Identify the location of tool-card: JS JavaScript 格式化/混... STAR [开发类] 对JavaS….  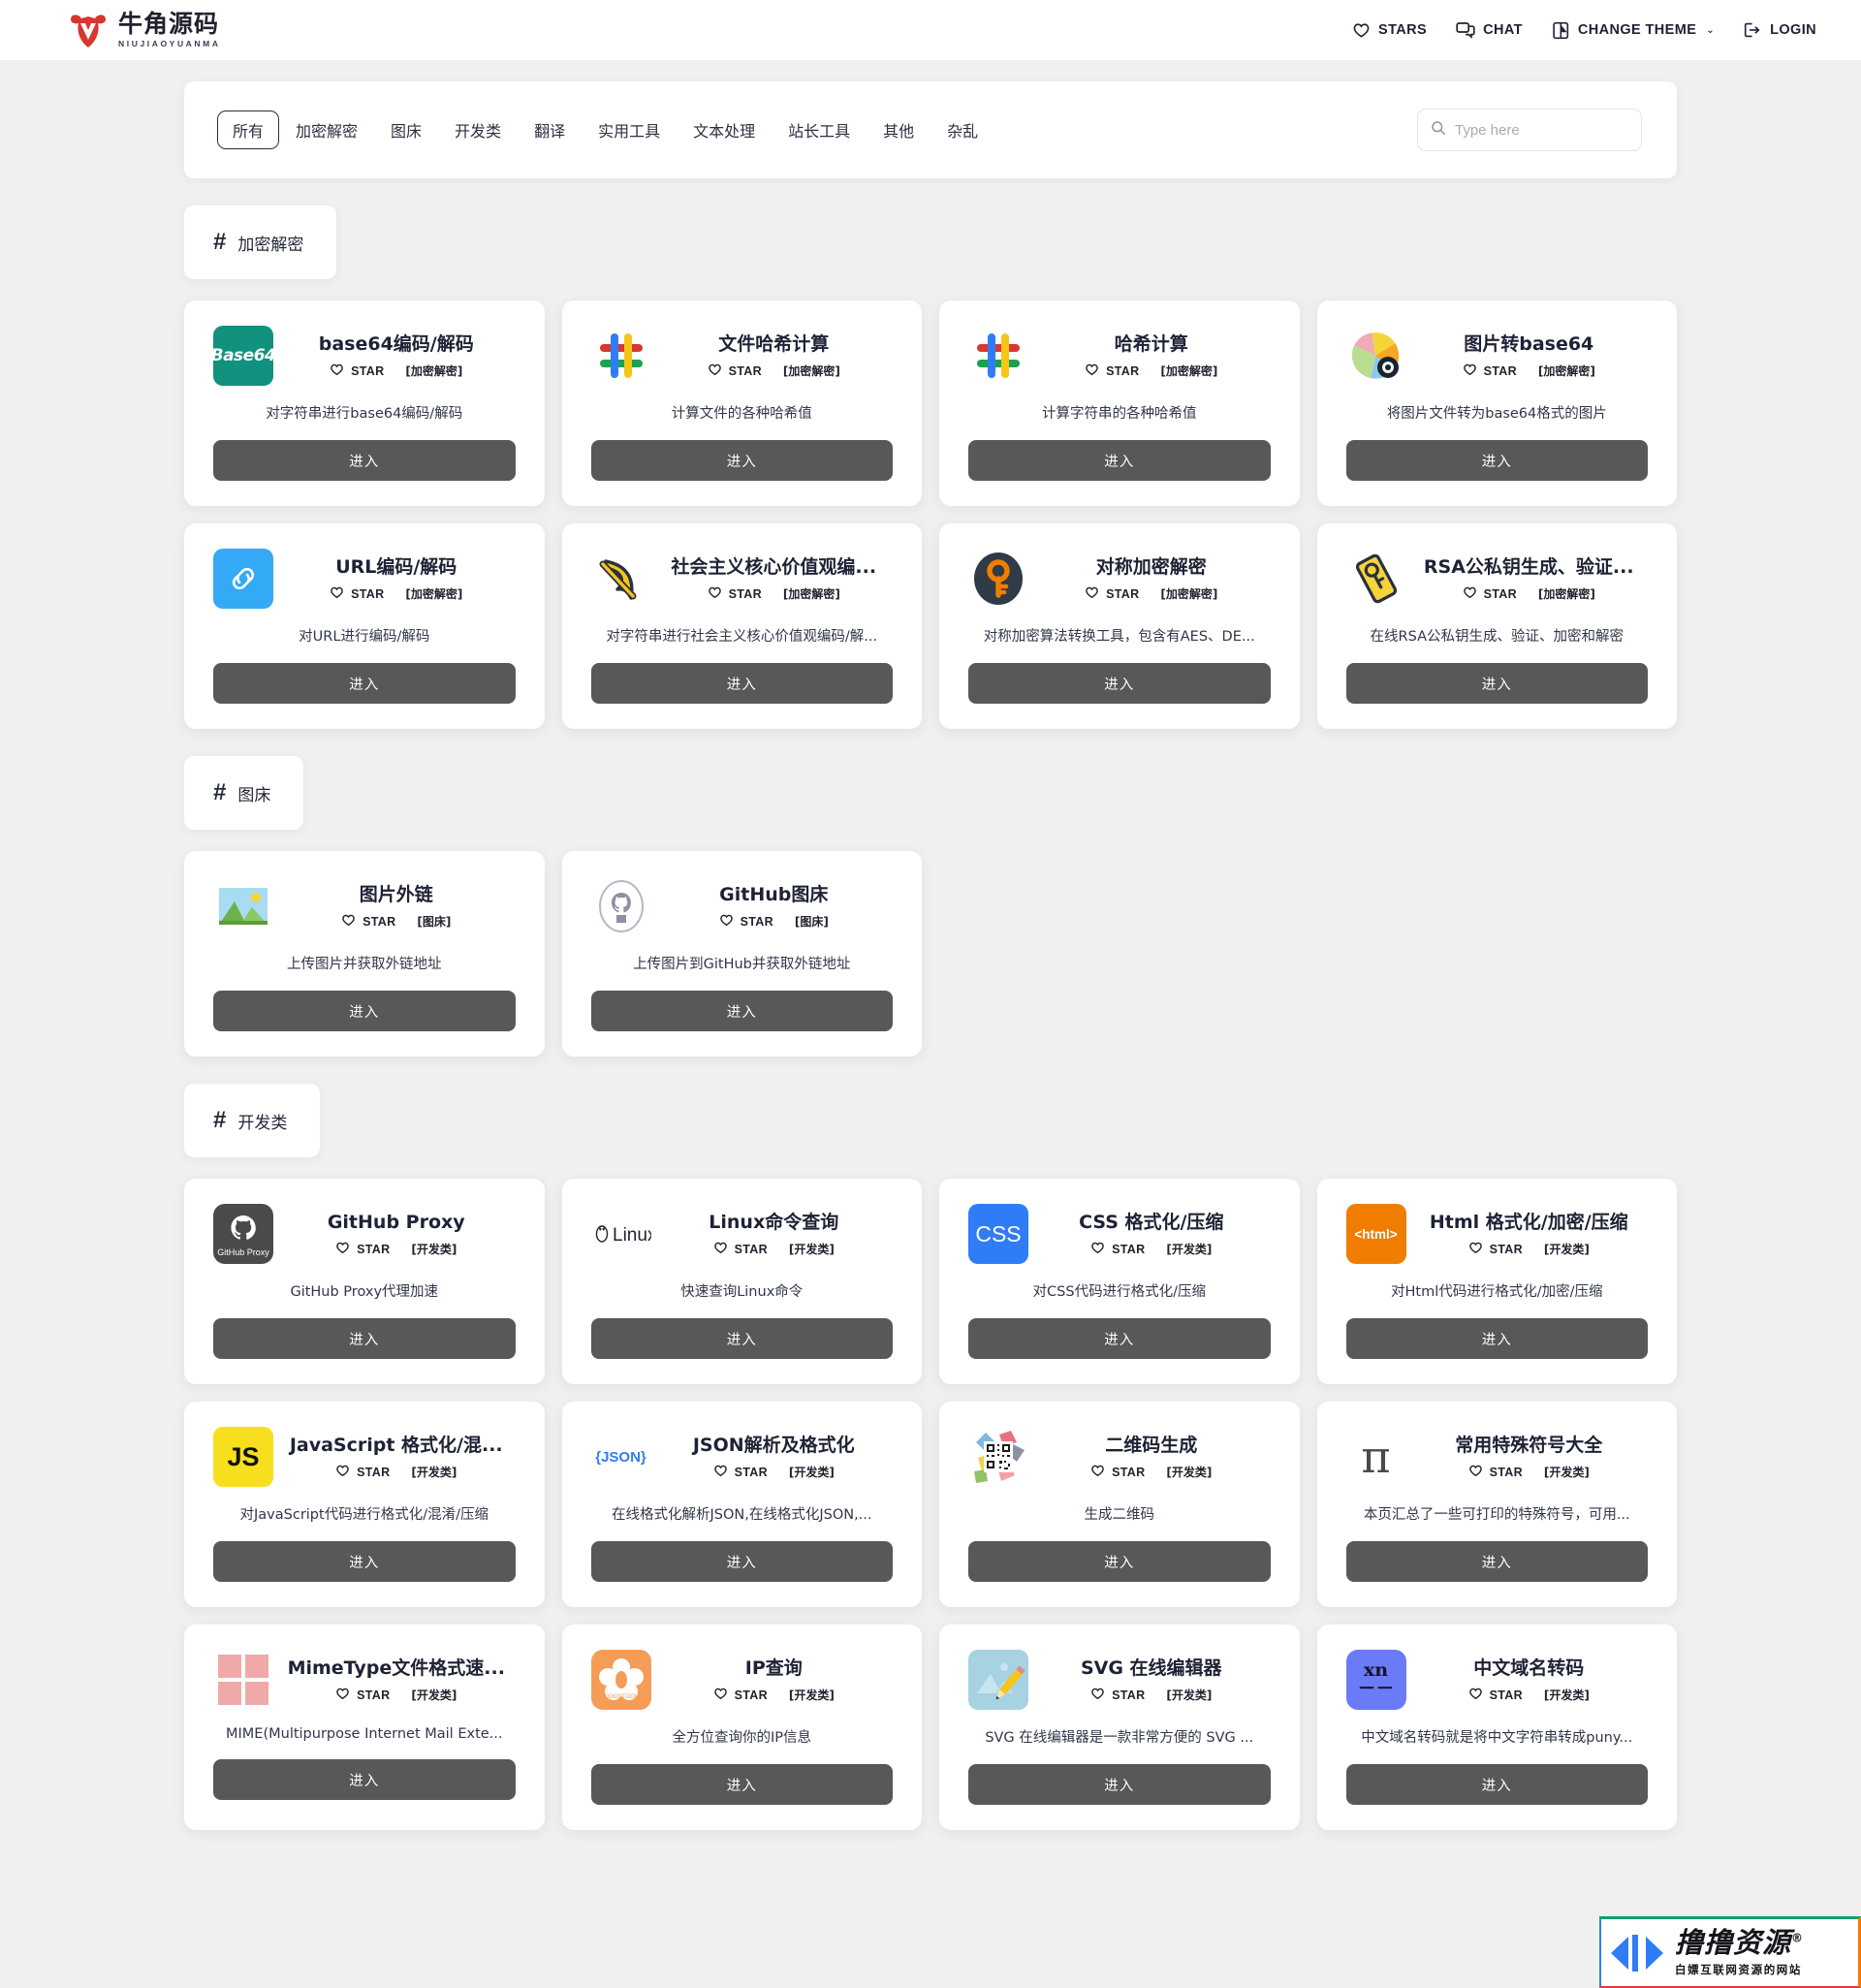
(364, 1504).